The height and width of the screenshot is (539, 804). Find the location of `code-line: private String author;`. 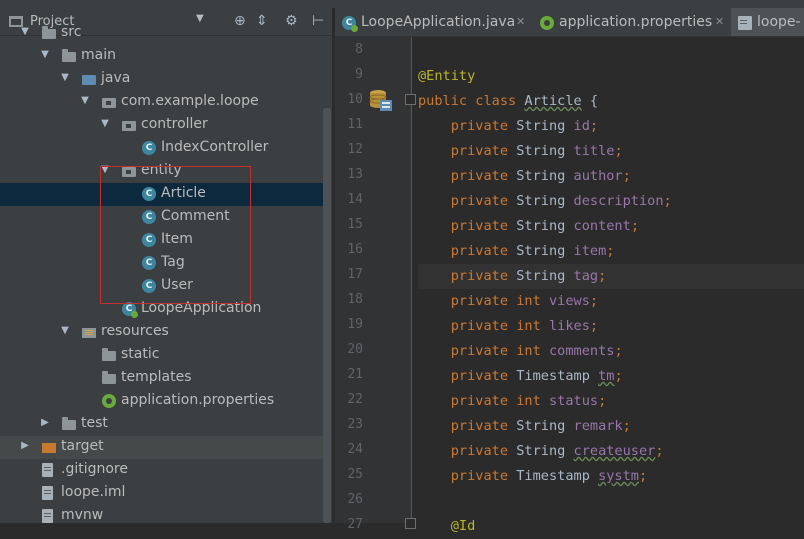

code-line: private String author; is located at coordinates (611, 176).